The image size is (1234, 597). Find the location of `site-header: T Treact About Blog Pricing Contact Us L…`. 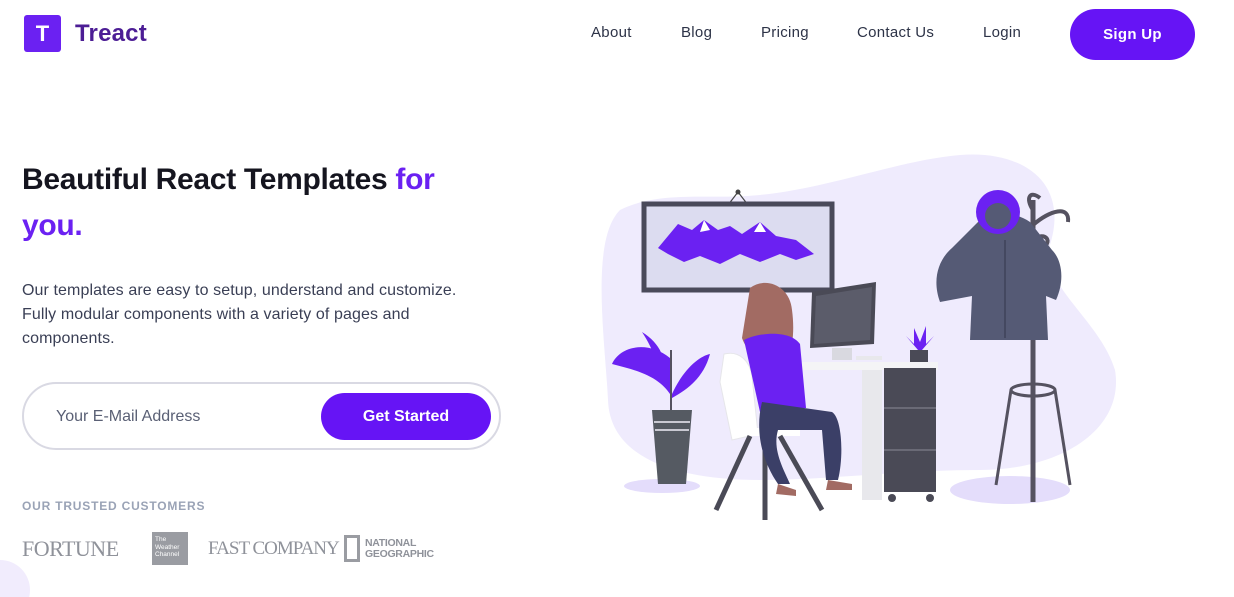

site-header: T Treact About Blog Pricing Contact Us L… is located at coordinates (617, 35).